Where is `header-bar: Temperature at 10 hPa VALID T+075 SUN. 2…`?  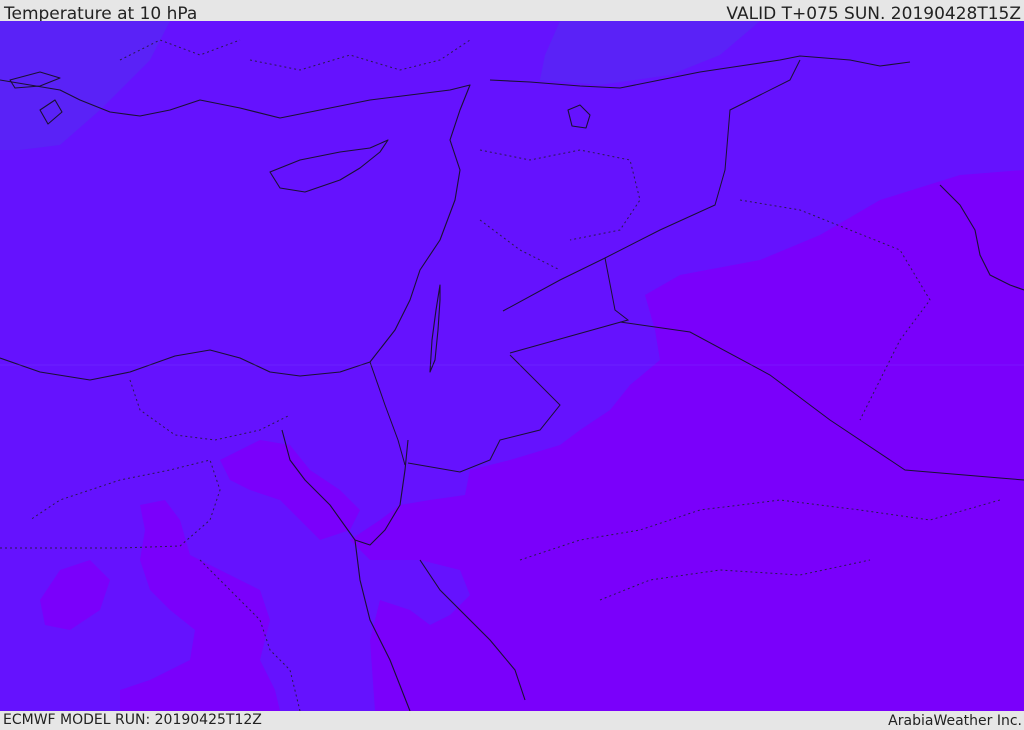 header-bar: Temperature at 10 hPa VALID T+075 SUN. 2… is located at coordinates (512, 12).